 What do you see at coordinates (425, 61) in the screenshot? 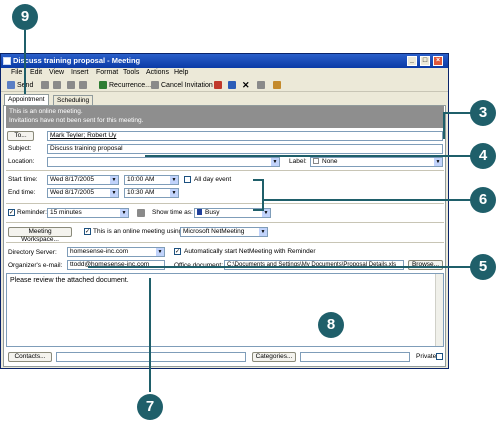
I see `maximize-button: □` at bounding box center [425, 61].